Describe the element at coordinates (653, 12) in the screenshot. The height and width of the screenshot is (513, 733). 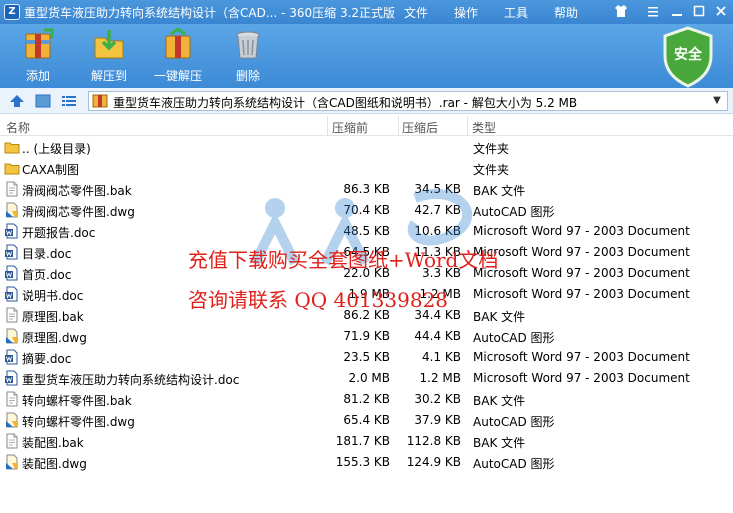
I see `menu-dropdown-icon` at that location.